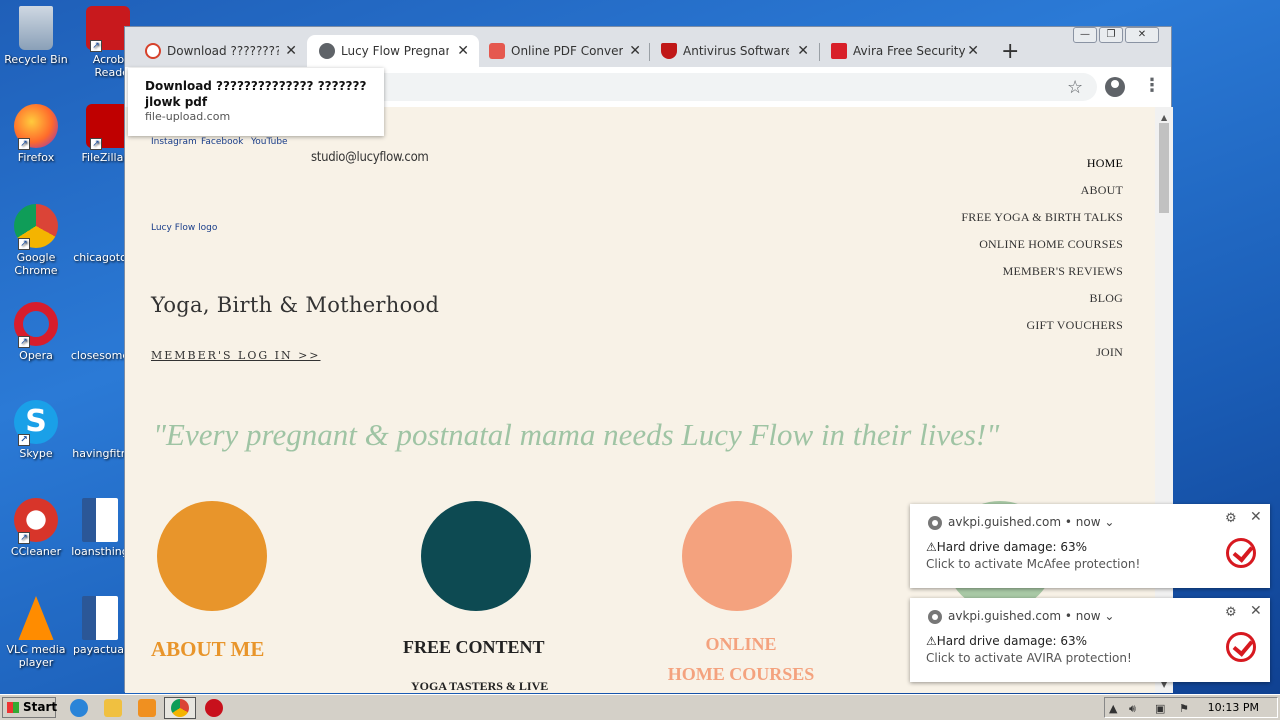 This screenshot has width=1280, height=720. Describe the element at coordinates (1233, 707) in the screenshot. I see `clock: 10:13 PM` at that location.